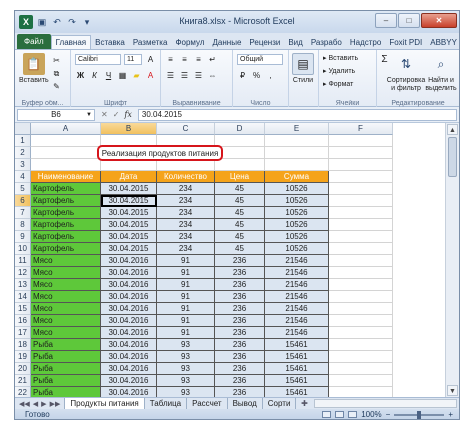 The height and width of the screenshot is (436, 474). What do you see at coordinates (166, 403) in the screenshot?
I see `sheet-tab-table: Таблица` at bounding box center [166, 403].